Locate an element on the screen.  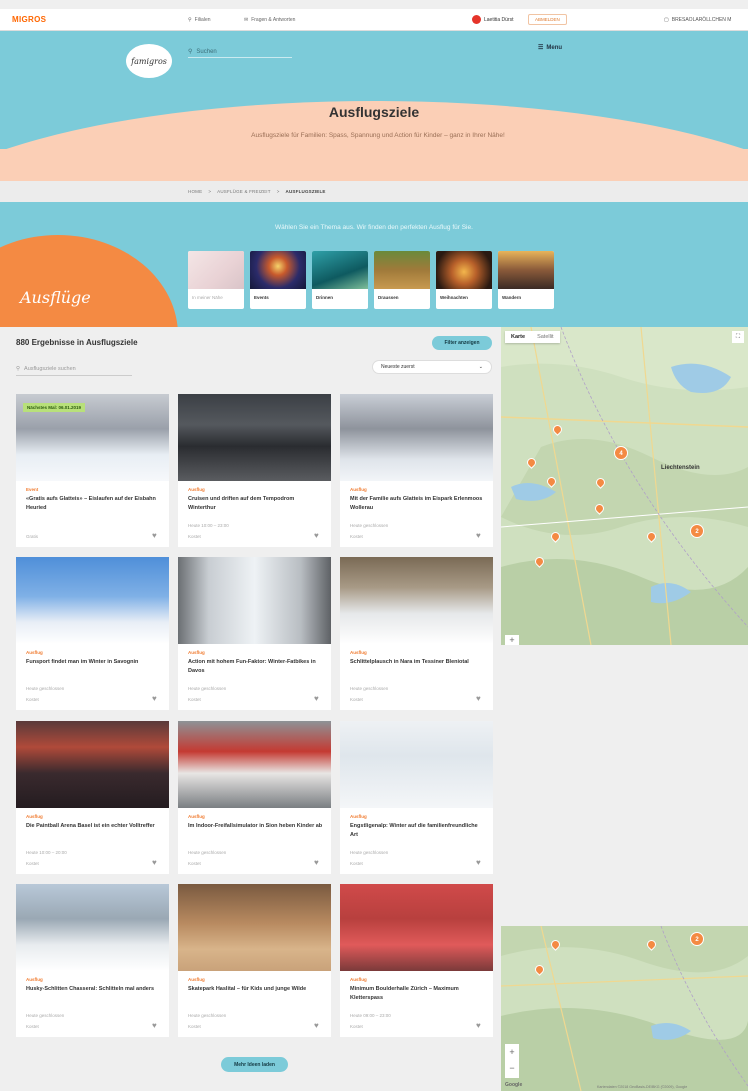
theme-tile-hiking: Wandern is located at coordinates (526, 280).